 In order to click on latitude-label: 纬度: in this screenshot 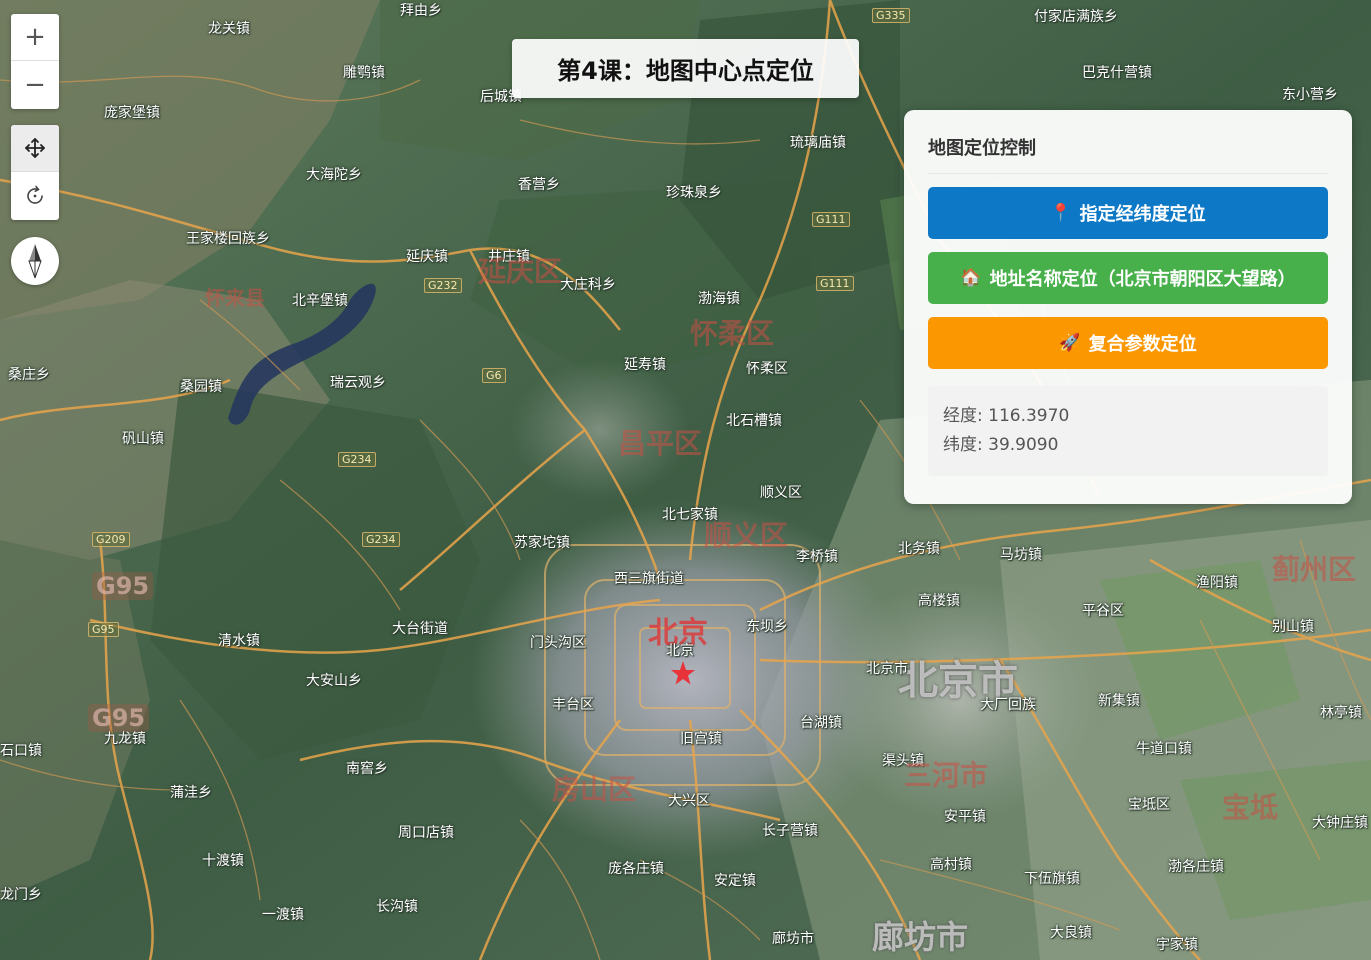, I will do `click(966, 445)`.